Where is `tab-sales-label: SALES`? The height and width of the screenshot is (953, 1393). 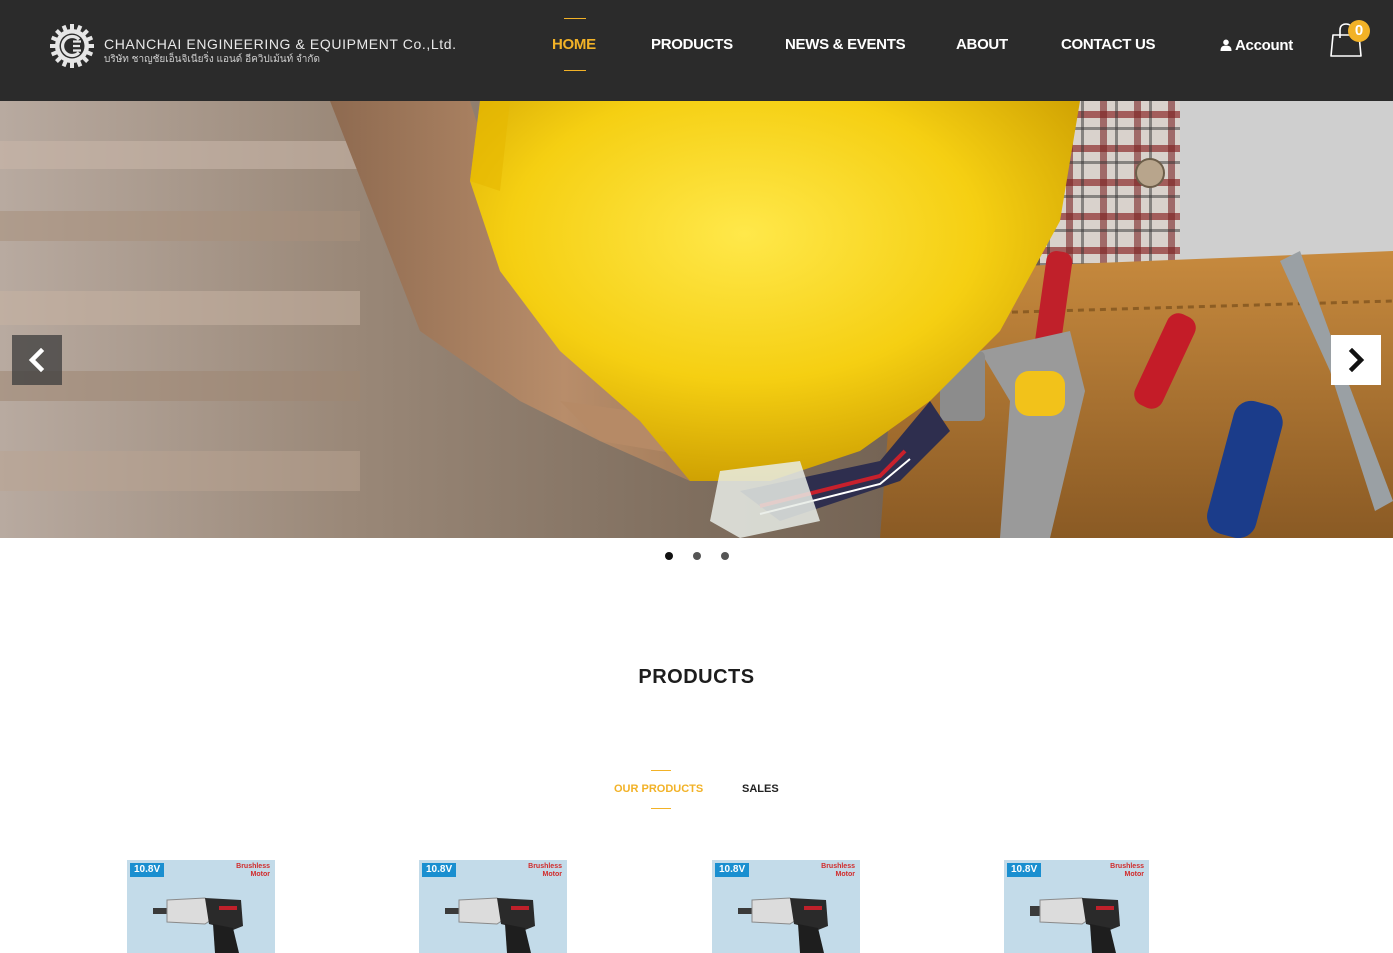 tab-sales-label: SALES is located at coordinates (760, 789).